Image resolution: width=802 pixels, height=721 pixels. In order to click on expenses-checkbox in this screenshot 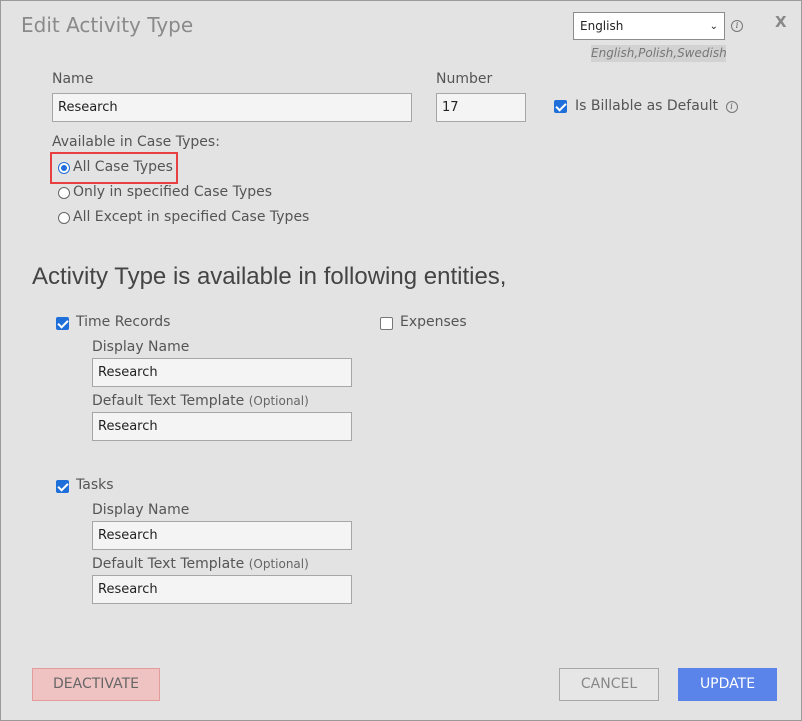, I will do `click(386, 323)`.